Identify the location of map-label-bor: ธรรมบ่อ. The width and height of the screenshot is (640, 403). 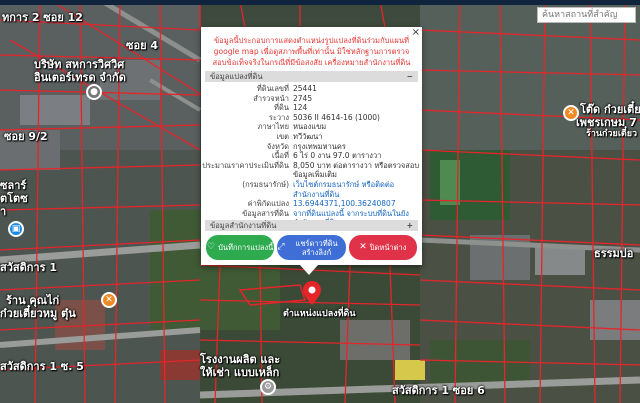
(614, 253).